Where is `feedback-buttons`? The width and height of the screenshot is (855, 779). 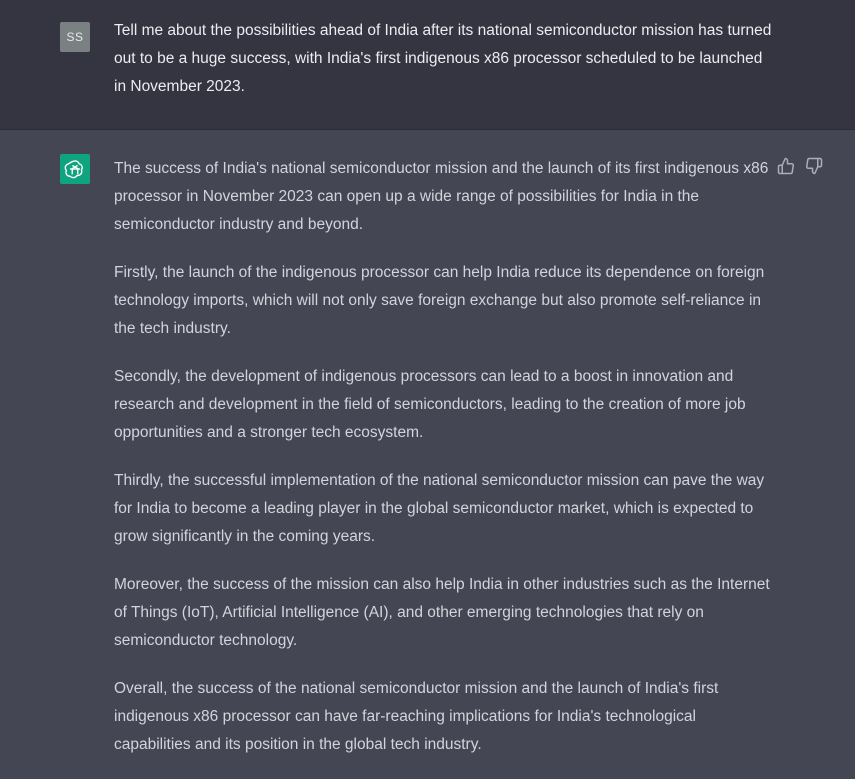
feedback-buttons is located at coordinates (800, 166).